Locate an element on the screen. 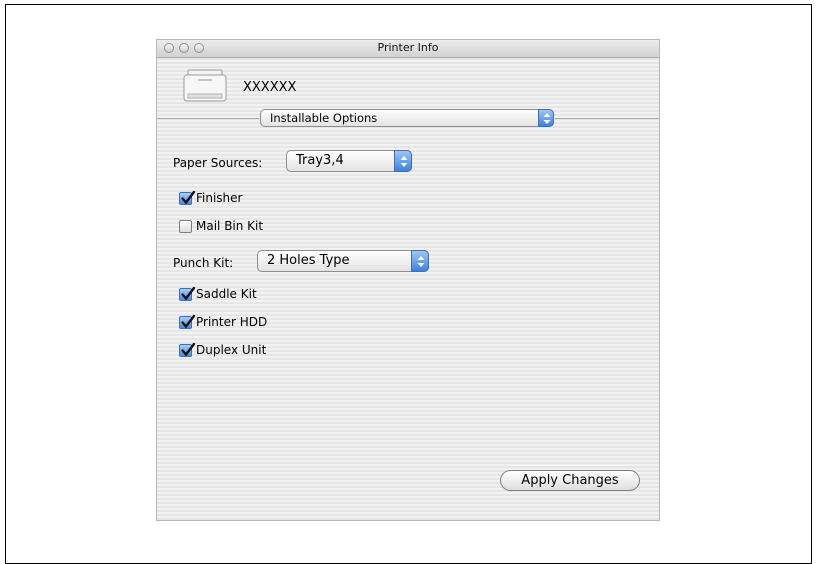  saddle-kit-checkbox is located at coordinates (187, 293).